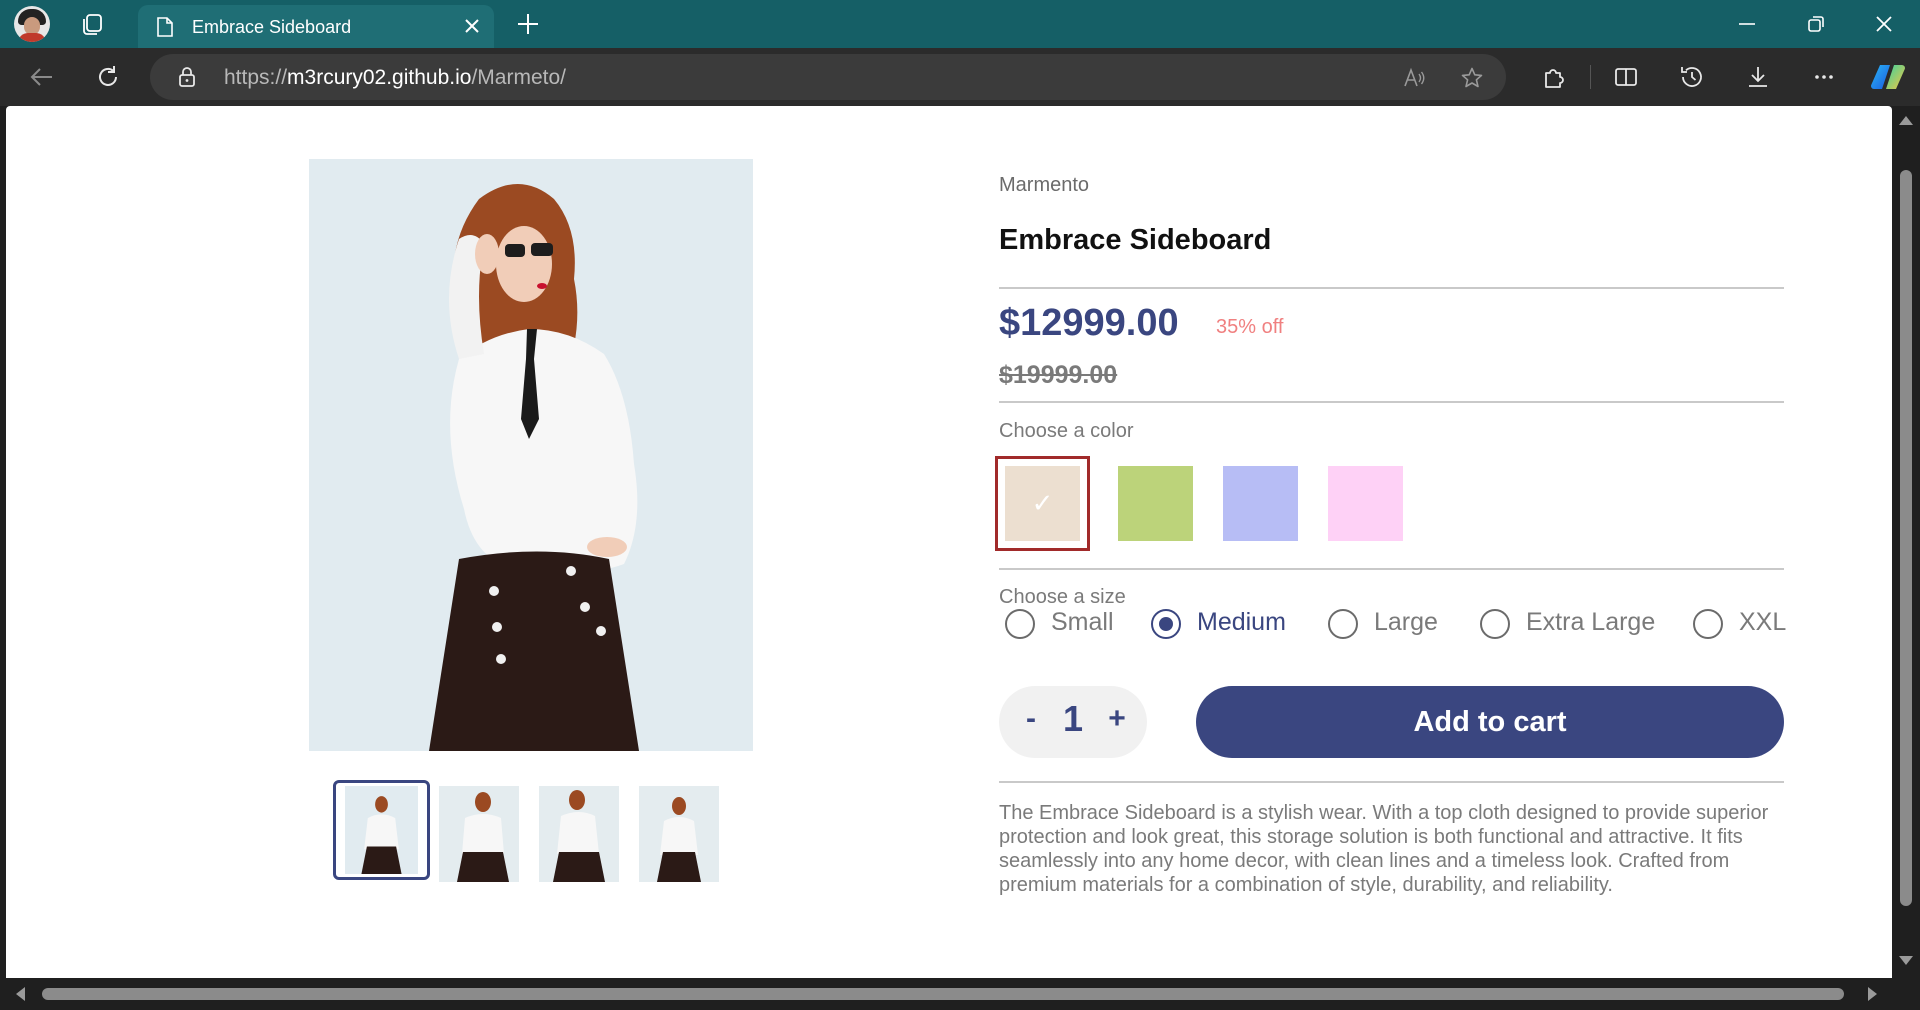 The height and width of the screenshot is (1010, 1920). What do you see at coordinates (1135, 240) in the screenshot?
I see `product-title: Embrace Sideboard` at bounding box center [1135, 240].